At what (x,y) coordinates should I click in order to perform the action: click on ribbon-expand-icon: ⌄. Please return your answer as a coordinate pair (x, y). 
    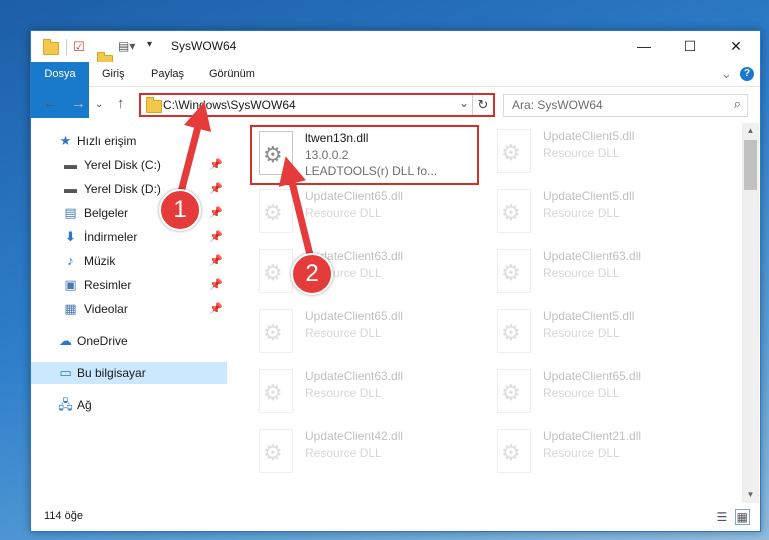
    Looking at the image, I should click on (726, 74).